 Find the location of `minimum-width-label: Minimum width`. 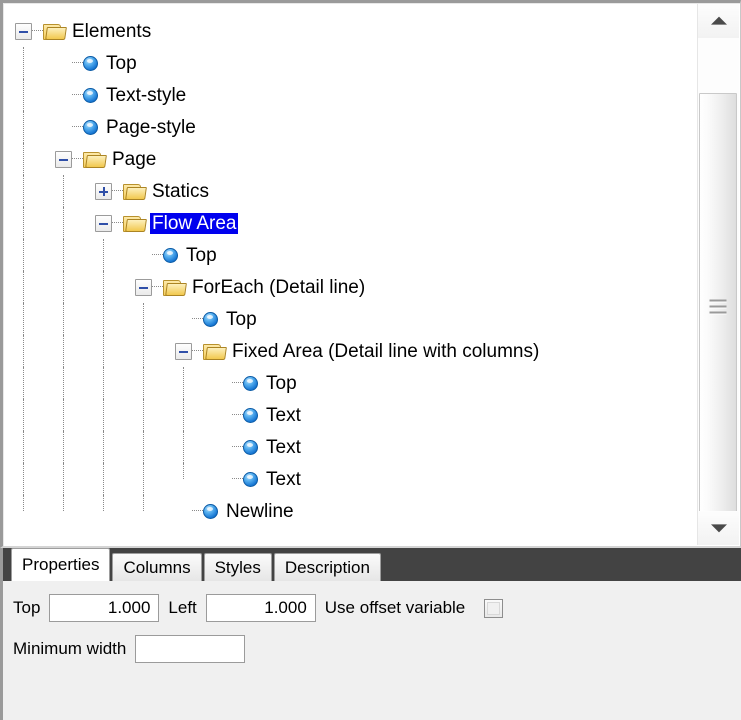

minimum-width-label: Minimum width is located at coordinates (70, 648).